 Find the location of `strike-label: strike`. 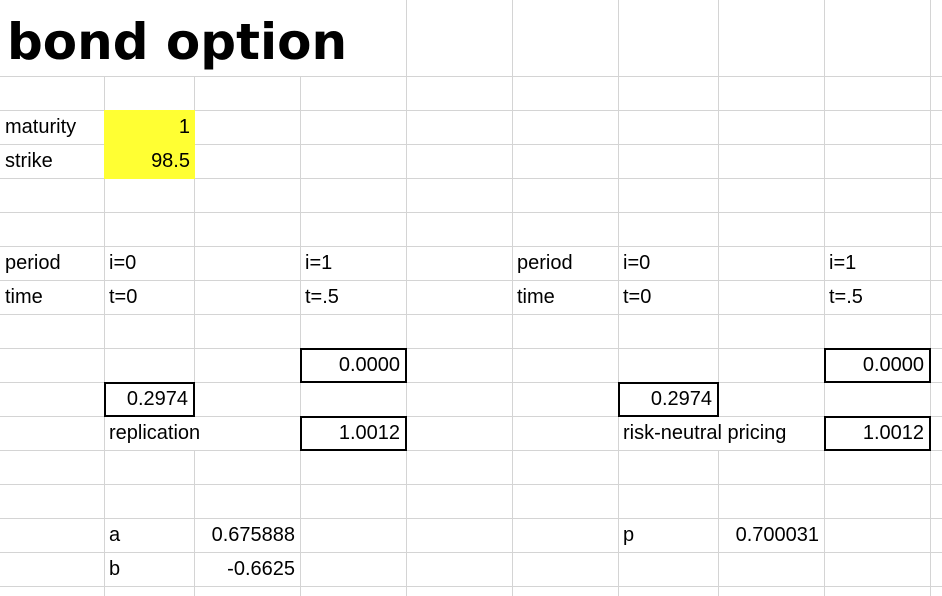

strike-label: strike is located at coordinates (52, 161).